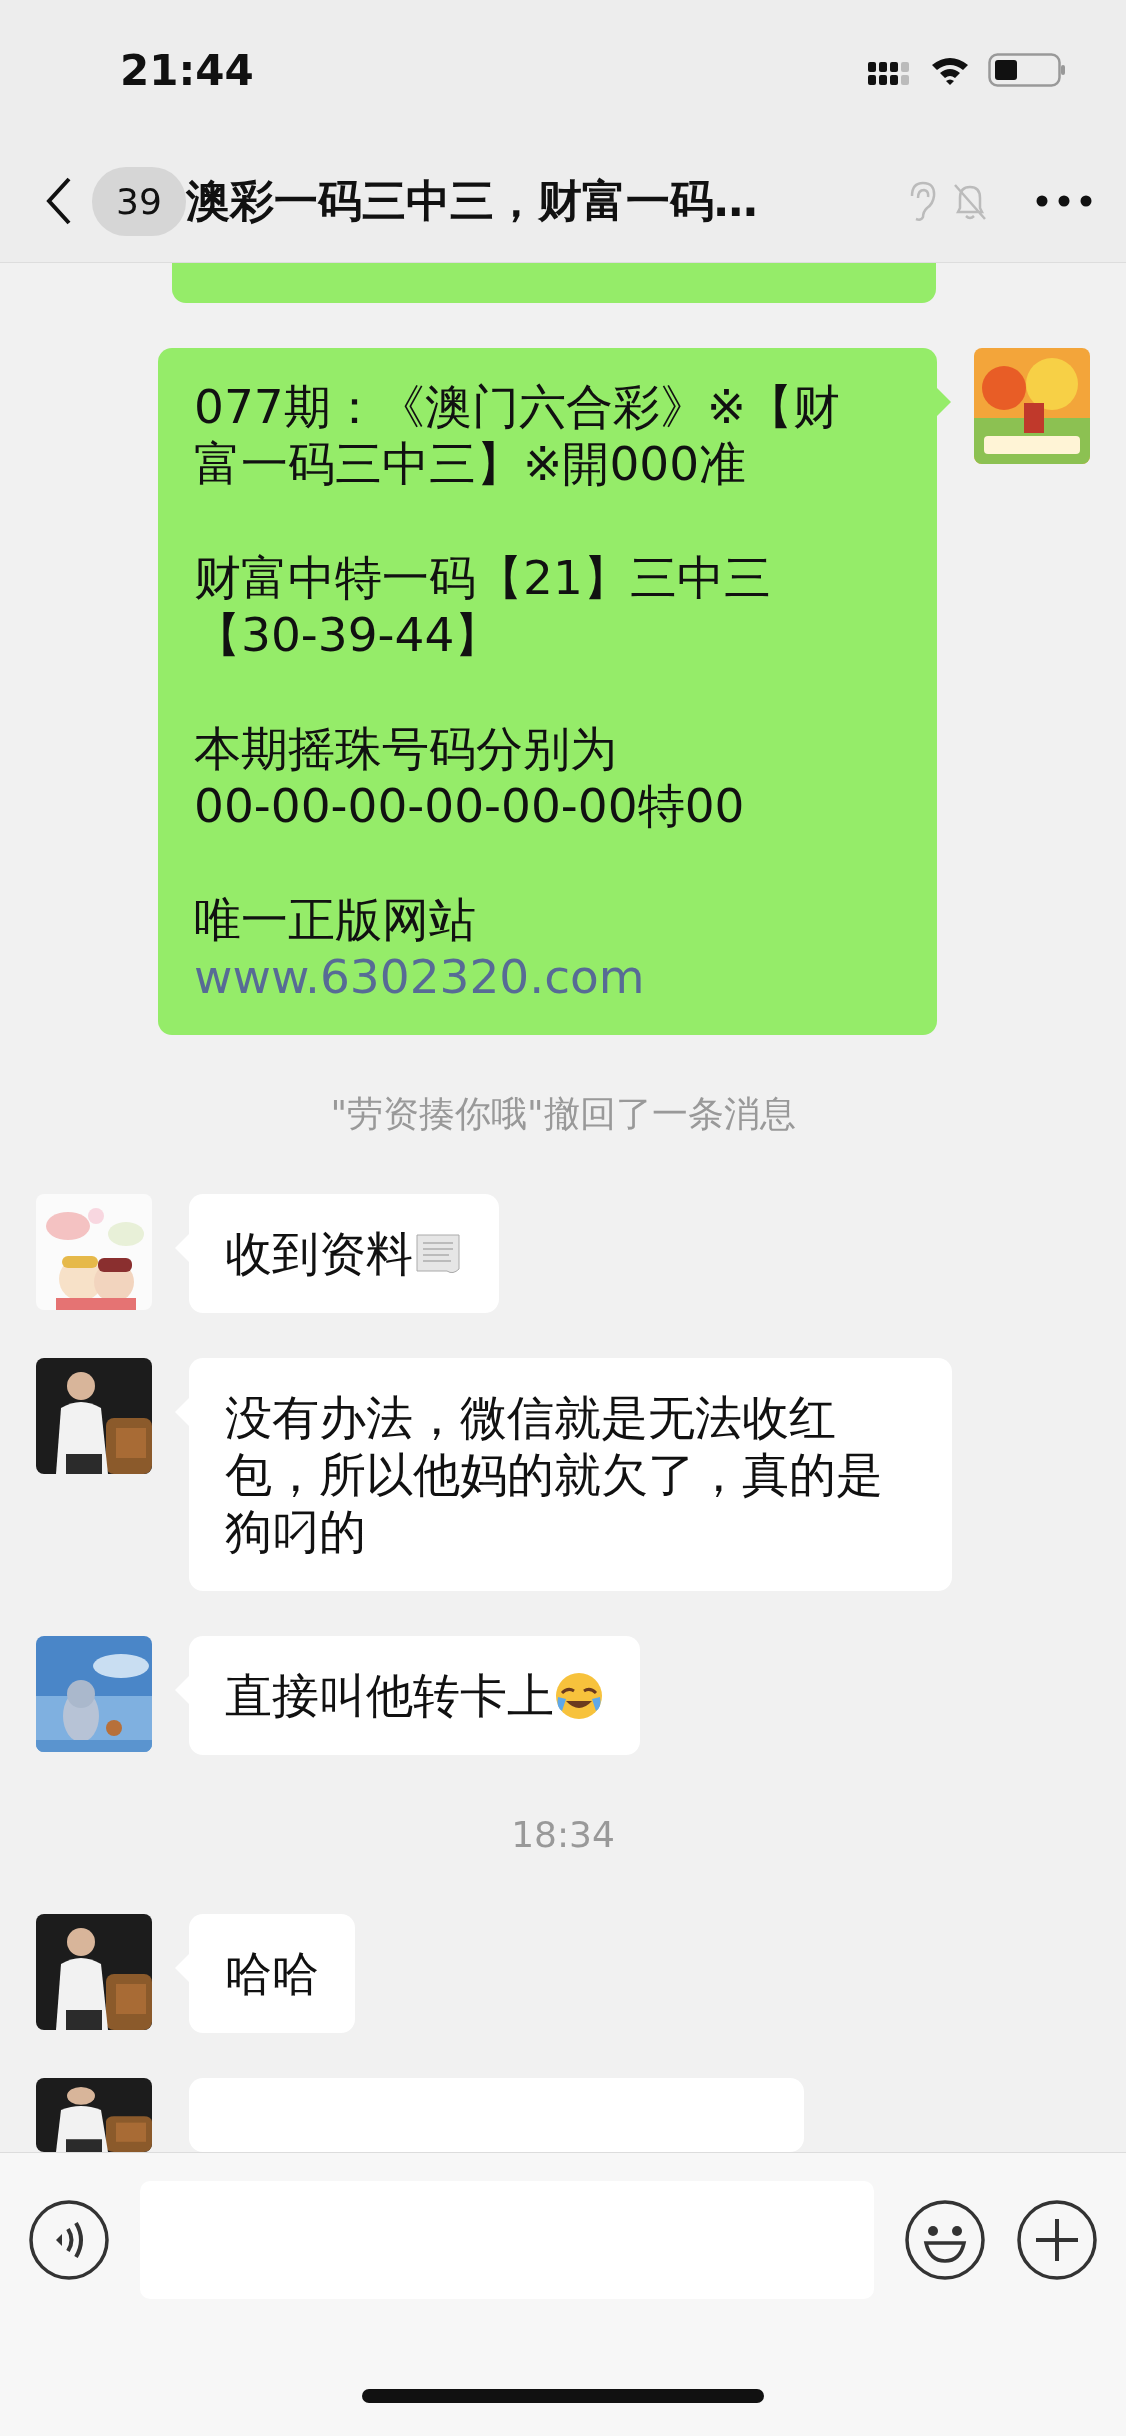  What do you see at coordinates (272, 1973) in the screenshot?
I see `message-text: 哈哈` at bounding box center [272, 1973].